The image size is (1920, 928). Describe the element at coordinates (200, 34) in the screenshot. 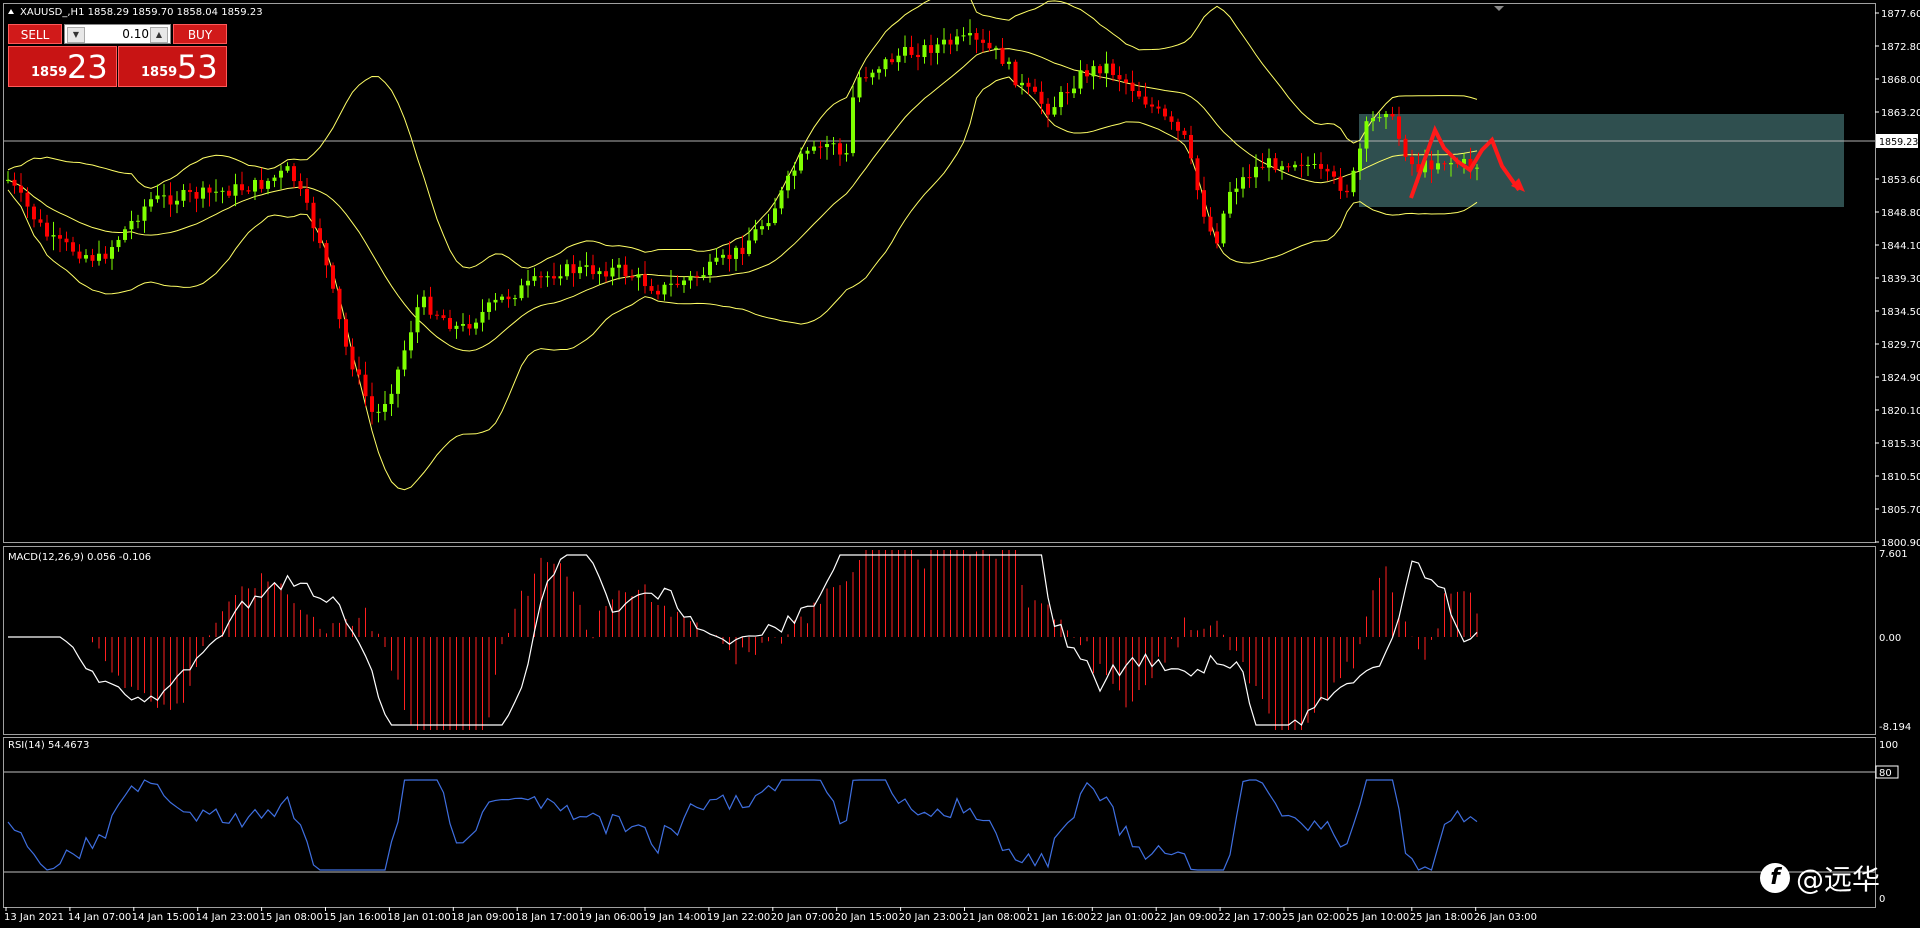

I see `buy-button: BUY` at that location.